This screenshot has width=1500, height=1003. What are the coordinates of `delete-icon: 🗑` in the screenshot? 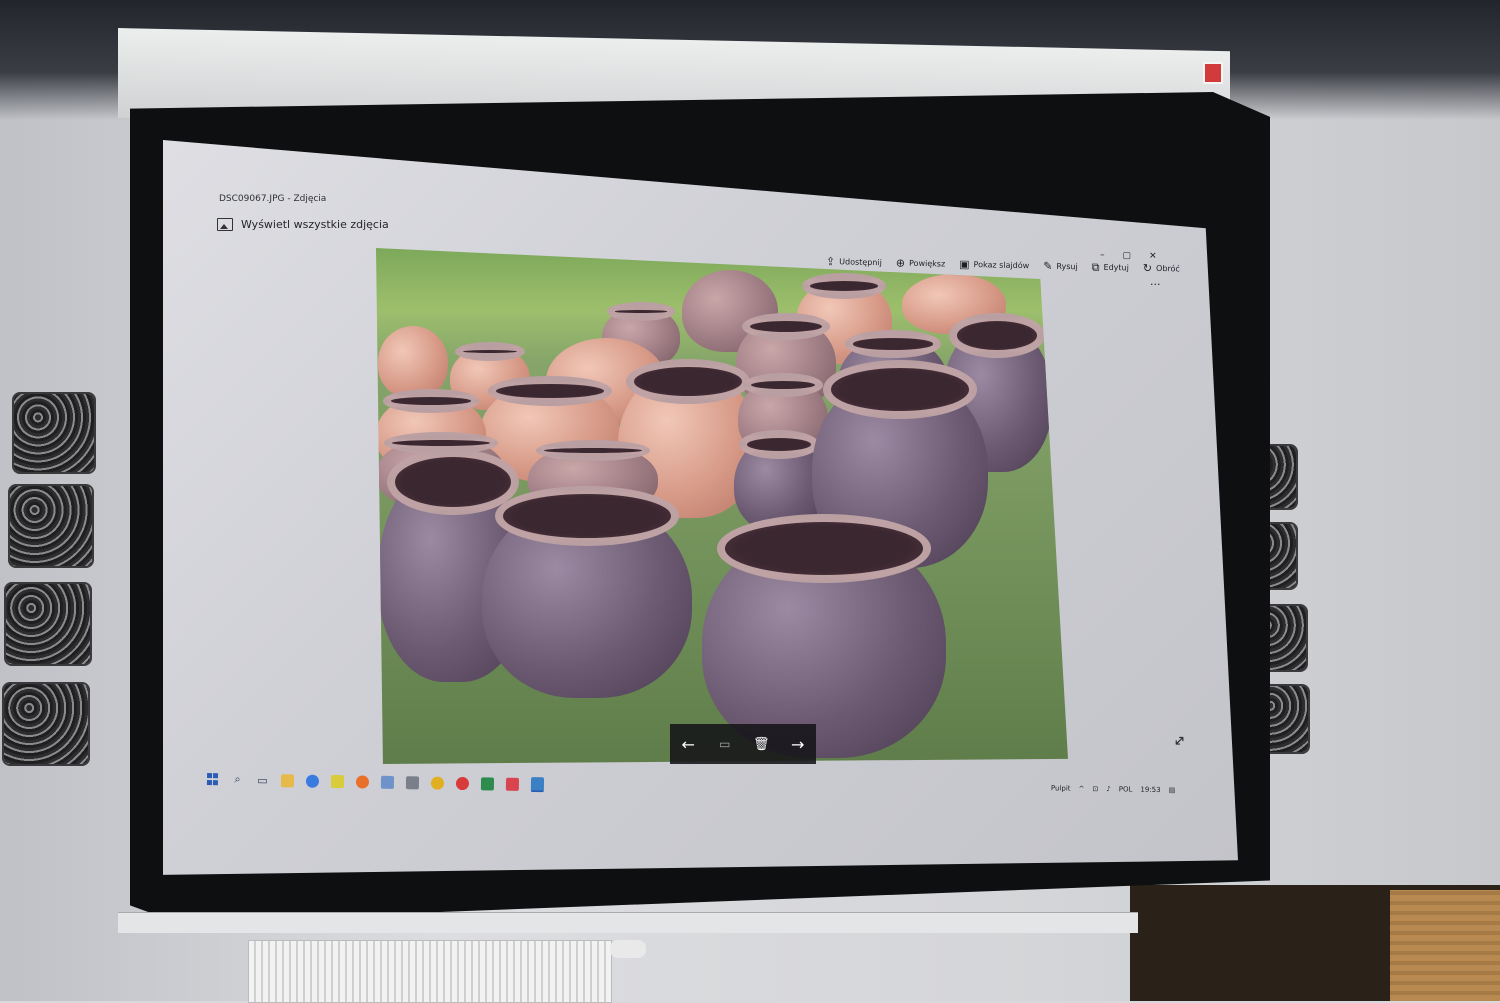 It's located at (761, 744).